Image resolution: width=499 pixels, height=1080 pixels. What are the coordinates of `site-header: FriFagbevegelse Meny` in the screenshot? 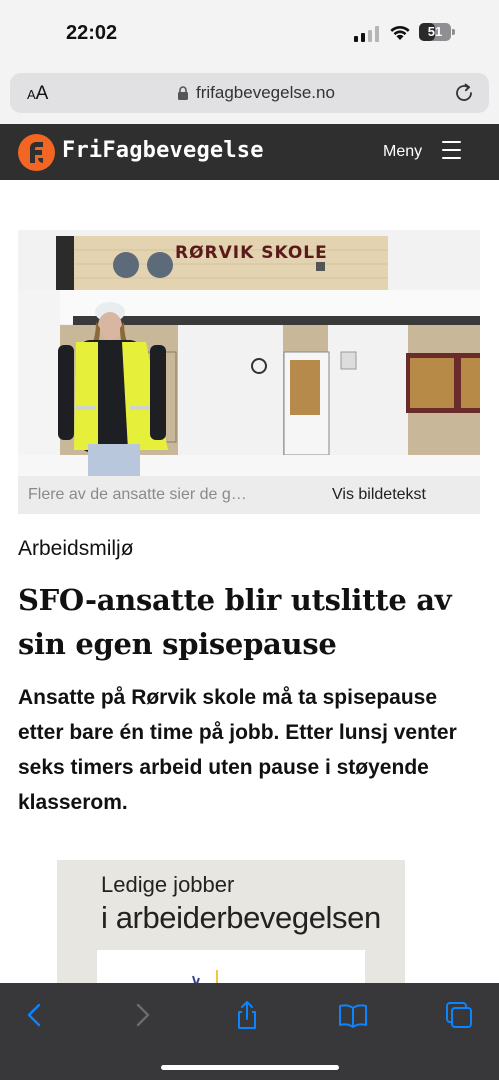 It's located at (249, 152).